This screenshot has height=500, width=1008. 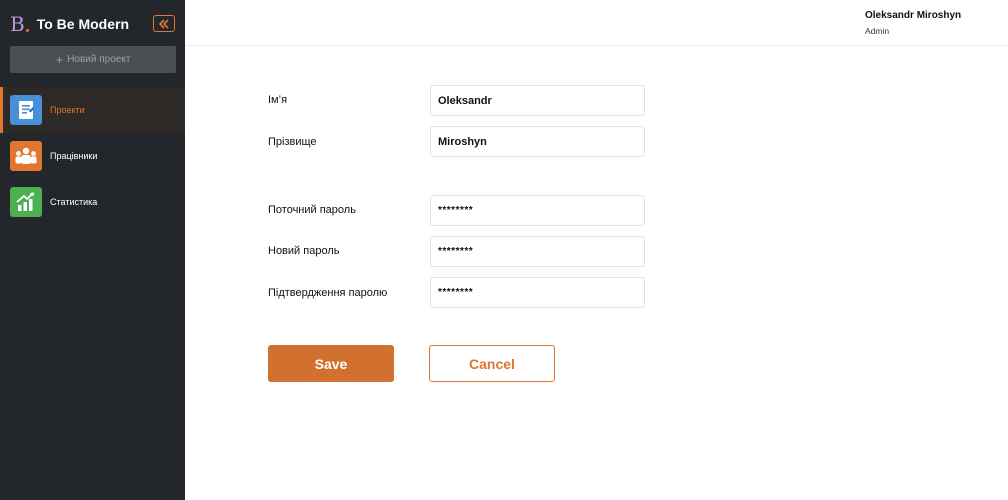 I want to click on document-icon, so click(x=26, y=110).